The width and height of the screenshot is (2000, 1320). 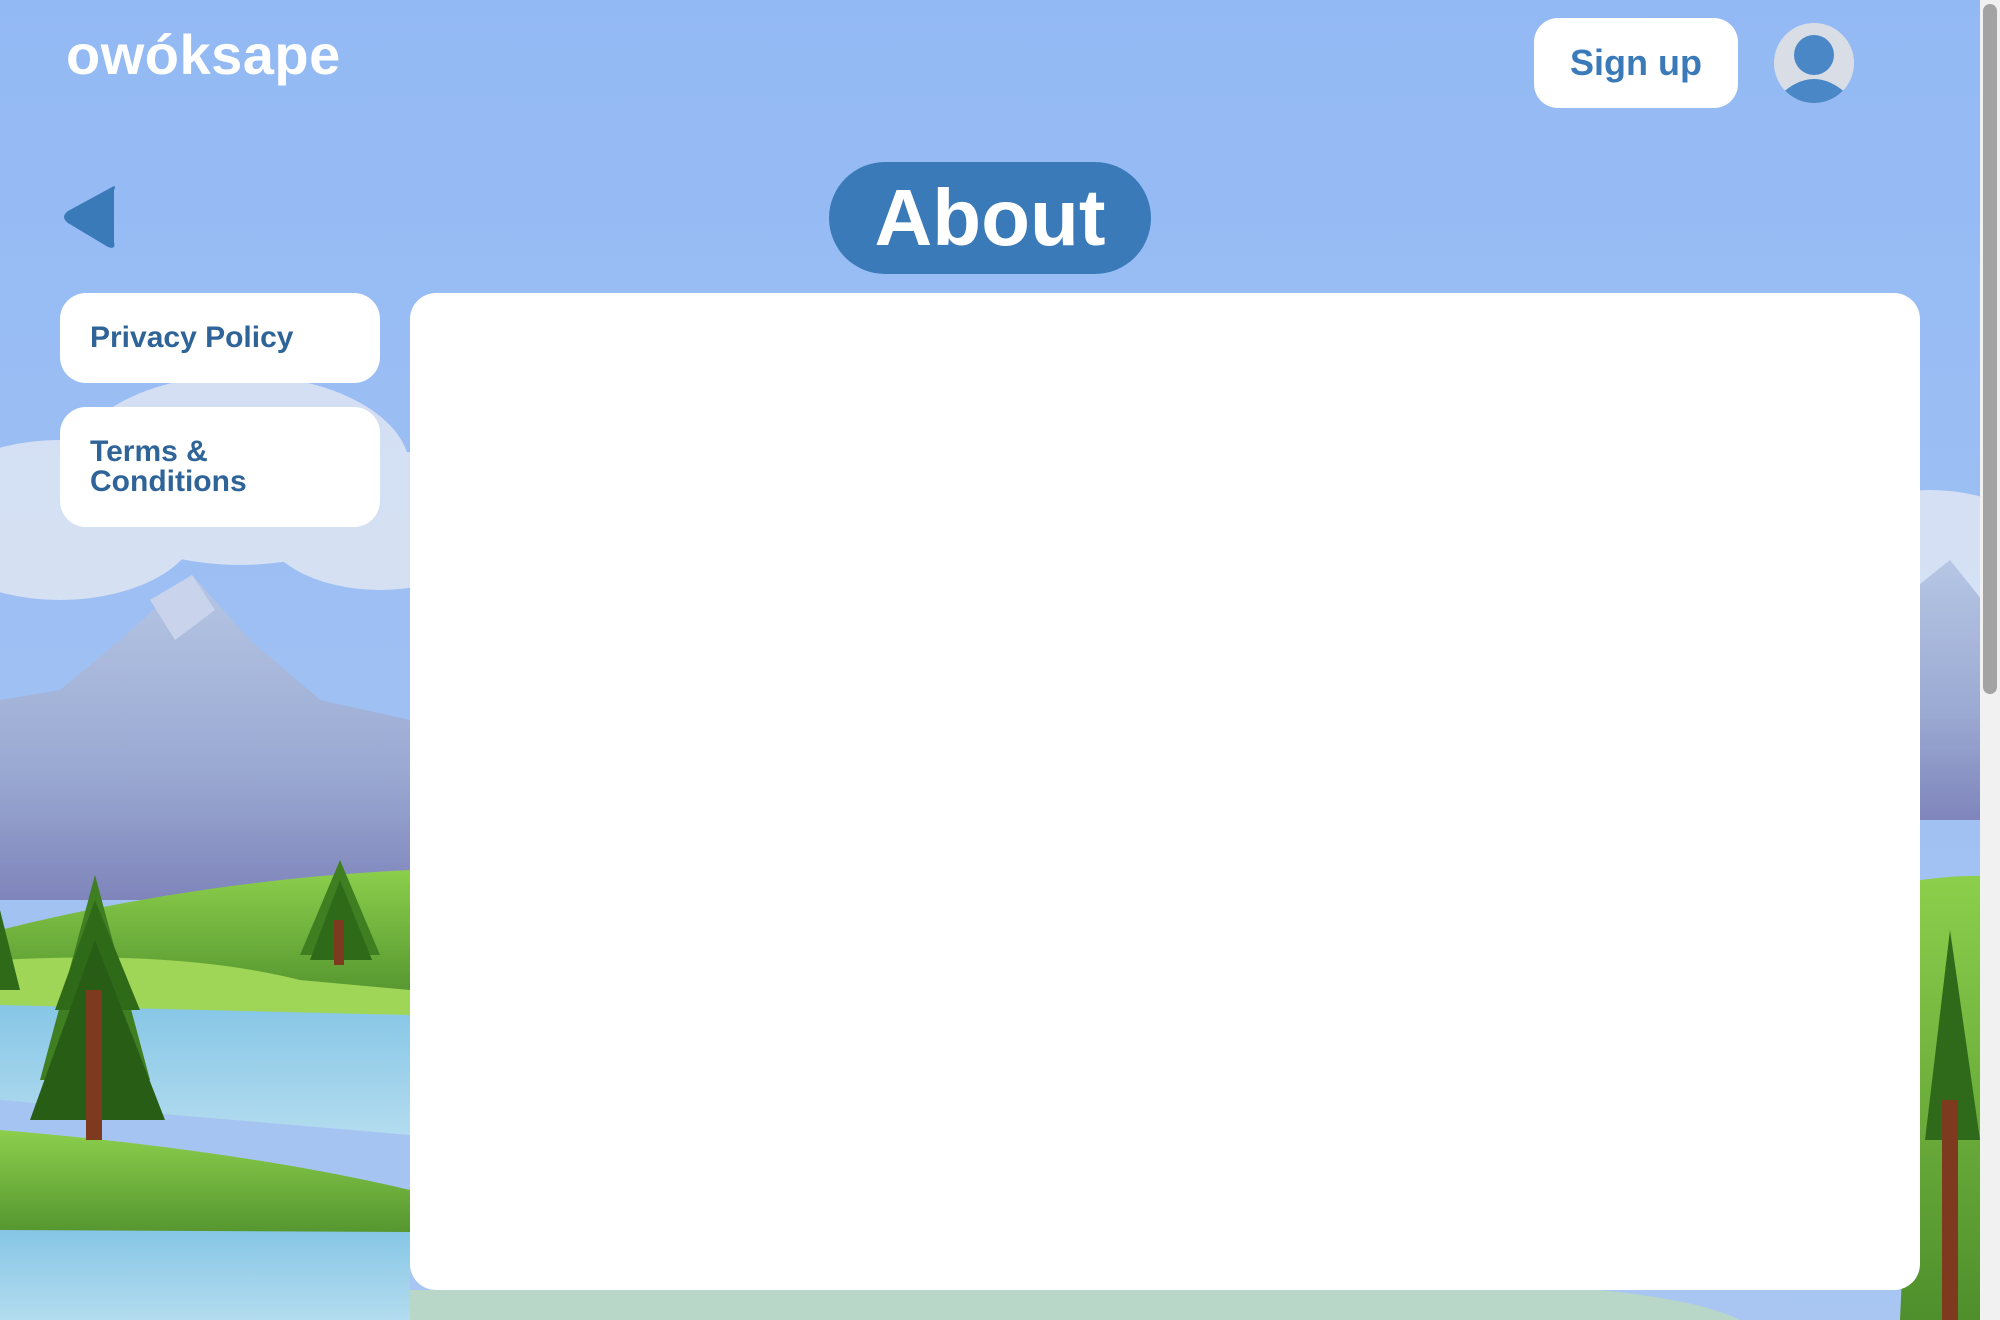 I want to click on sidebar-item-label: Privacy Policy, so click(x=192, y=337).